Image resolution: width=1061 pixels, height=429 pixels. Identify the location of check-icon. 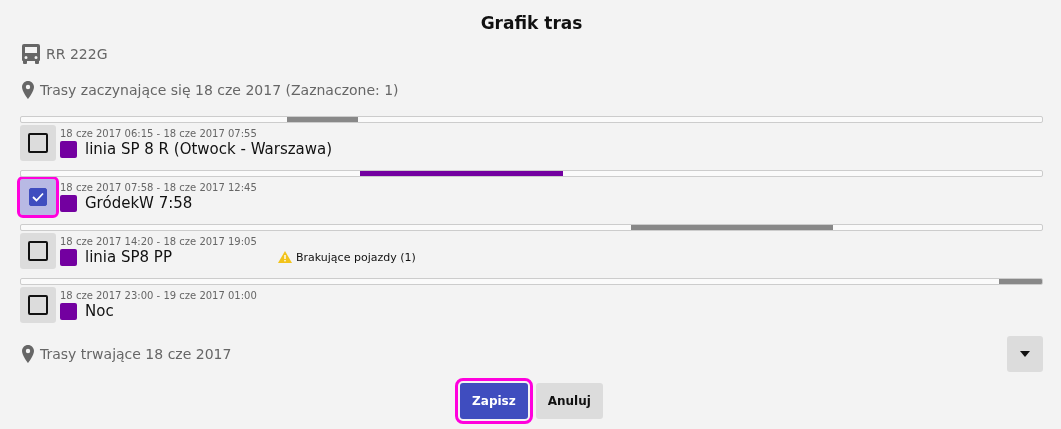
(38, 196).